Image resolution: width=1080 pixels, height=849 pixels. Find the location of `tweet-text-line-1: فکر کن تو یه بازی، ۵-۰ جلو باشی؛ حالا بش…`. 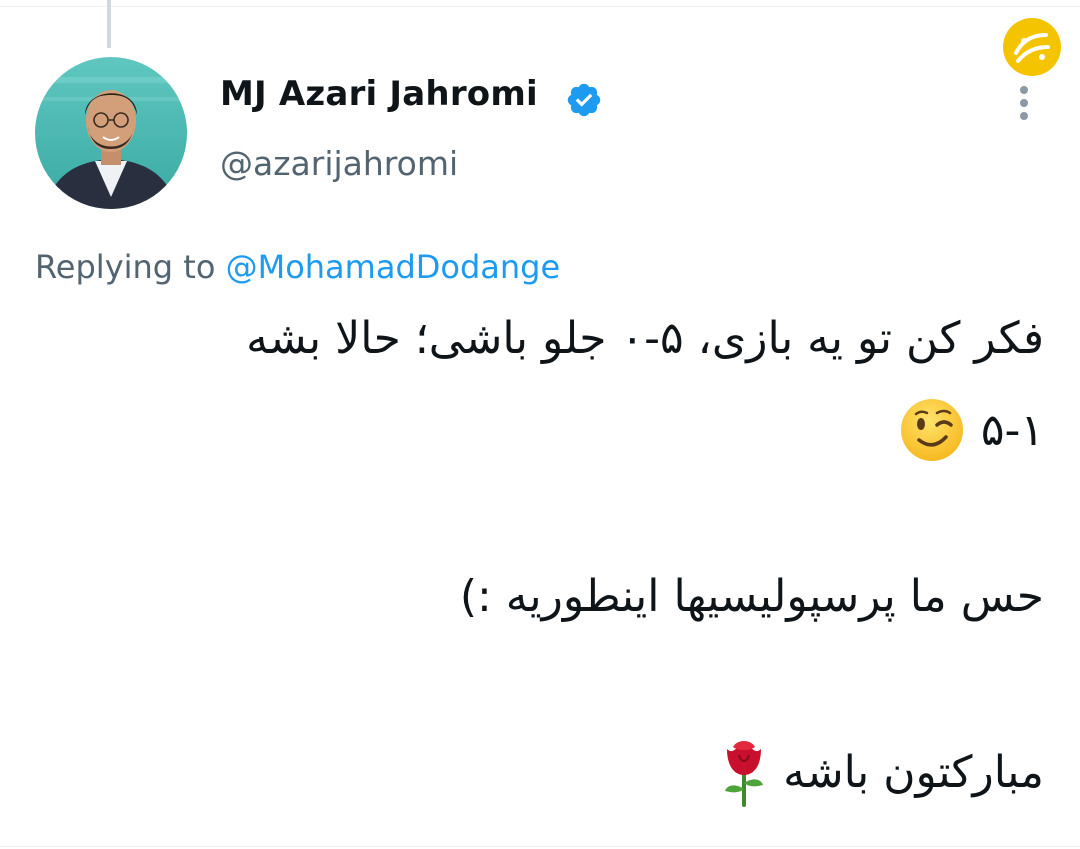

tweet-text-line-1: فکر کن تو یه بازی، ۵-۰ جلو باشی؛ حالا بش… is located at coordinates (645, 338).